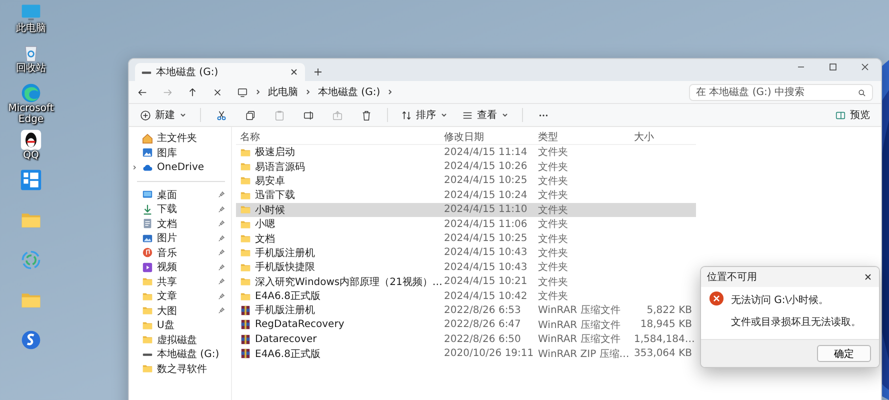 This screenshot has height=400, width=889. What do you see at coordinates (485, 115) in the screenshot?
I see `view-button: 查看` at bounding box center [485, 115].